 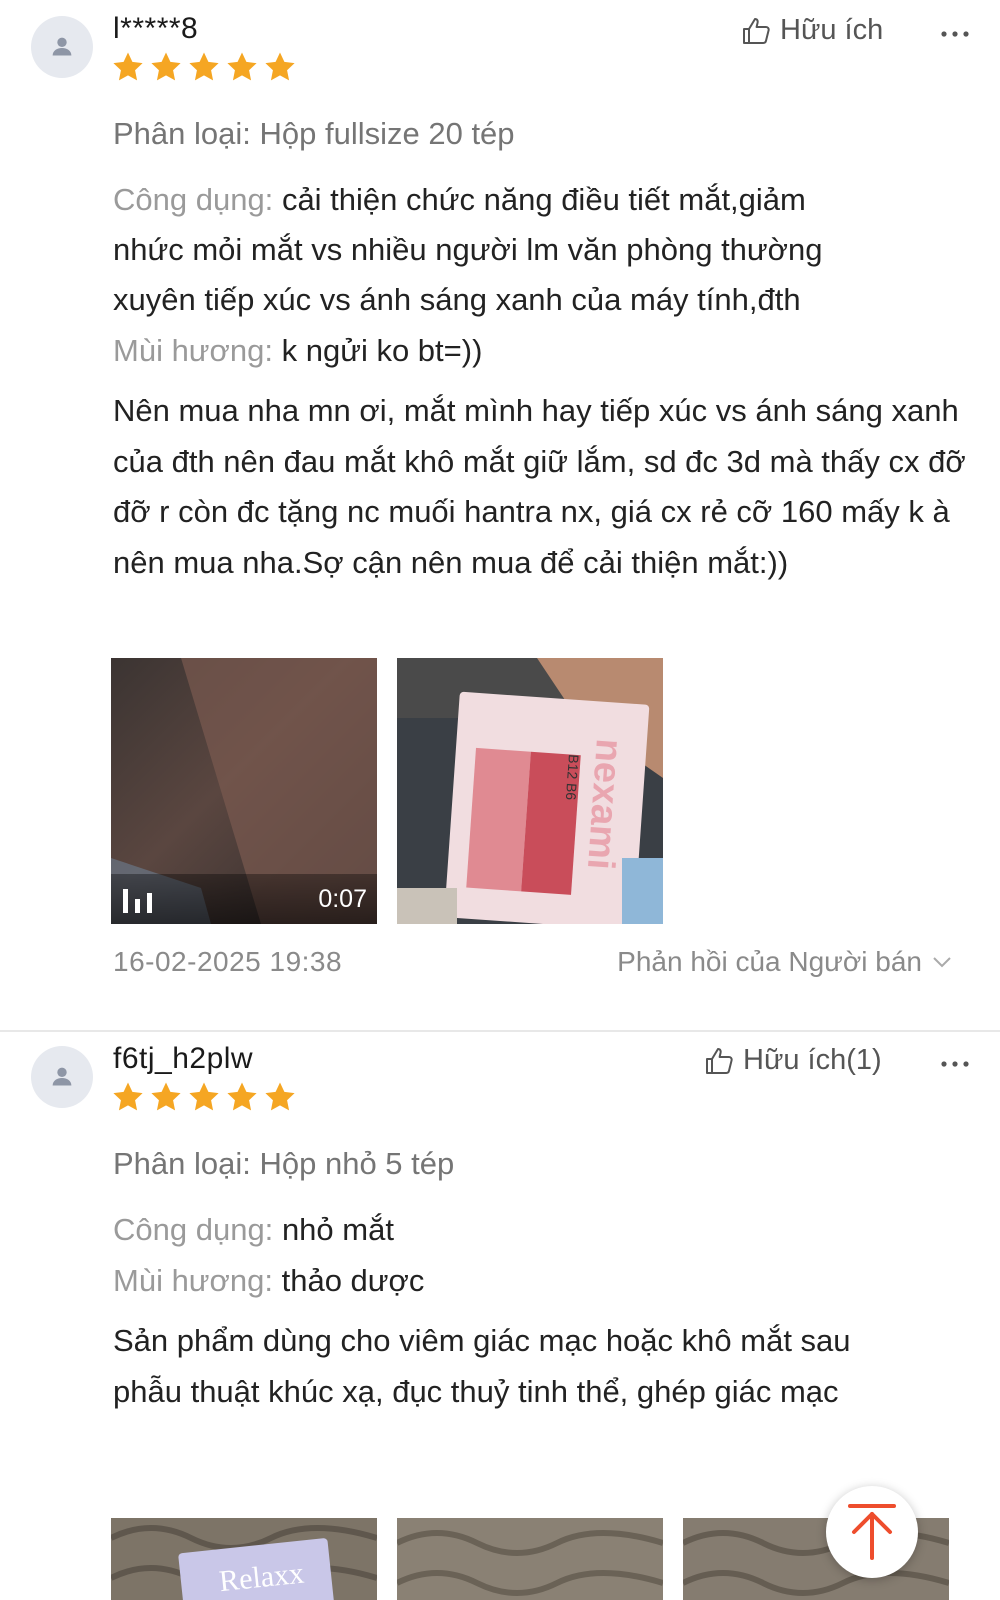 What do you see at coordinates (942, 962) in the screenshot?
I see `chevron-down-icon` at bounding box center [942, 962].